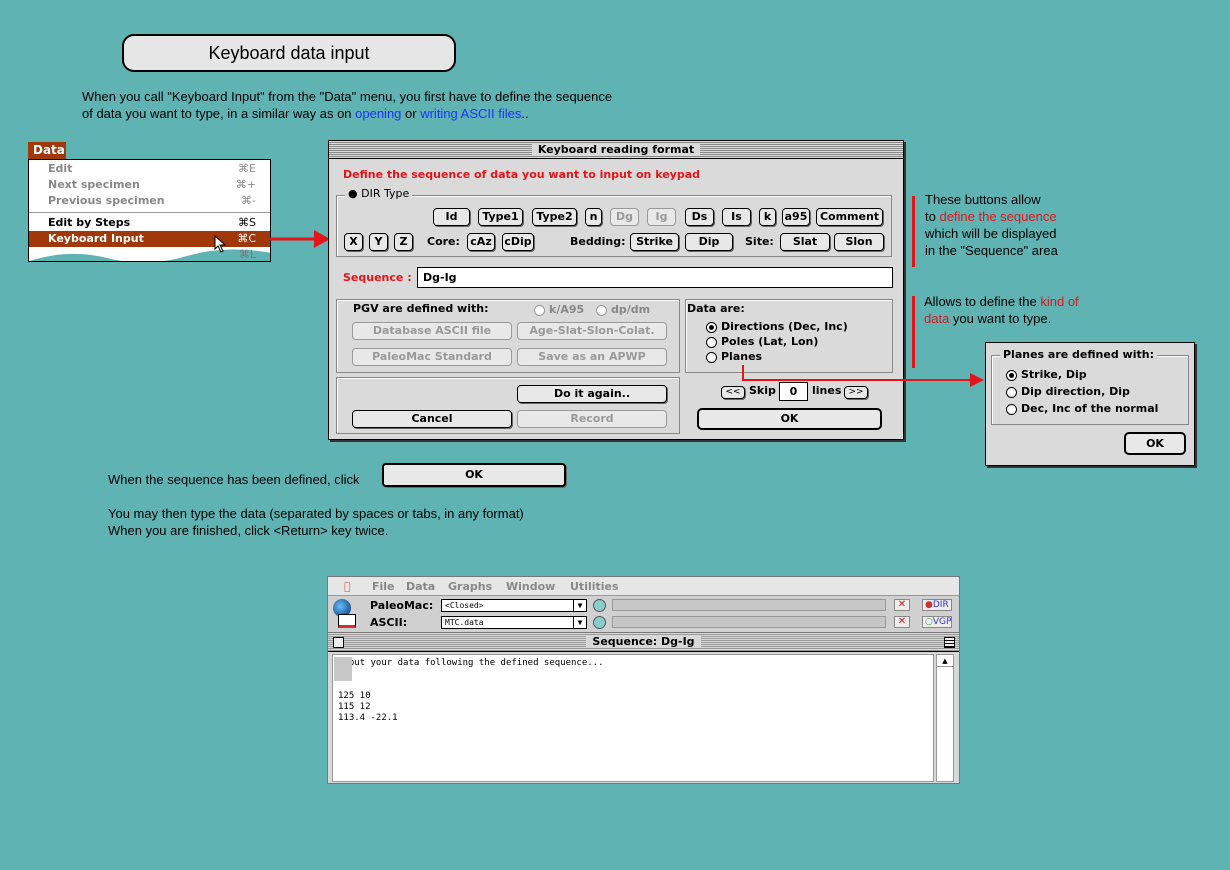 The width and height of the screenshot is (1230, 870). What do you see at coordinates (859, 242) in the screenshot?
I see `slon-button: Slon` at bounding box center [859, 242].